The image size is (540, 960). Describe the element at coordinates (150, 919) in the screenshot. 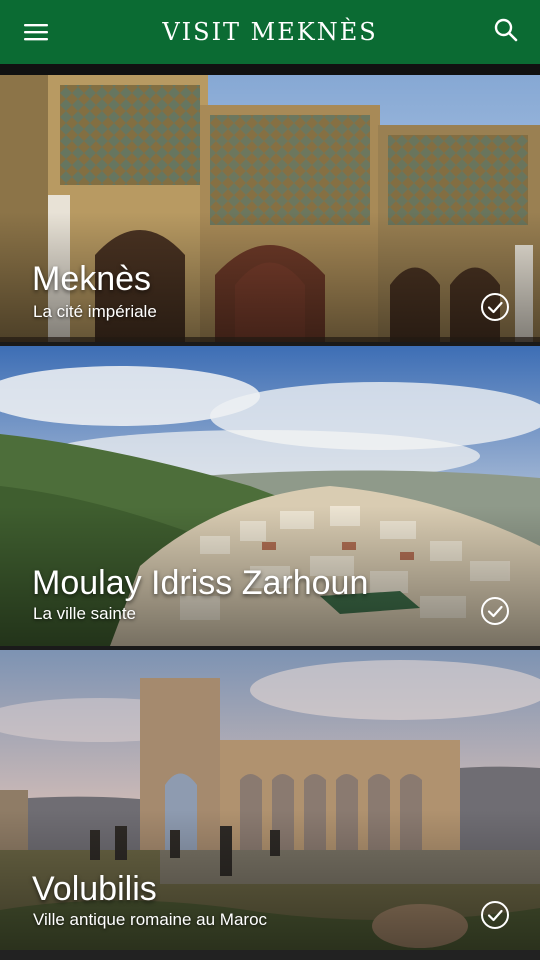

I see `destination-subtitle: Ville antique romaine au Maroc` at that location.